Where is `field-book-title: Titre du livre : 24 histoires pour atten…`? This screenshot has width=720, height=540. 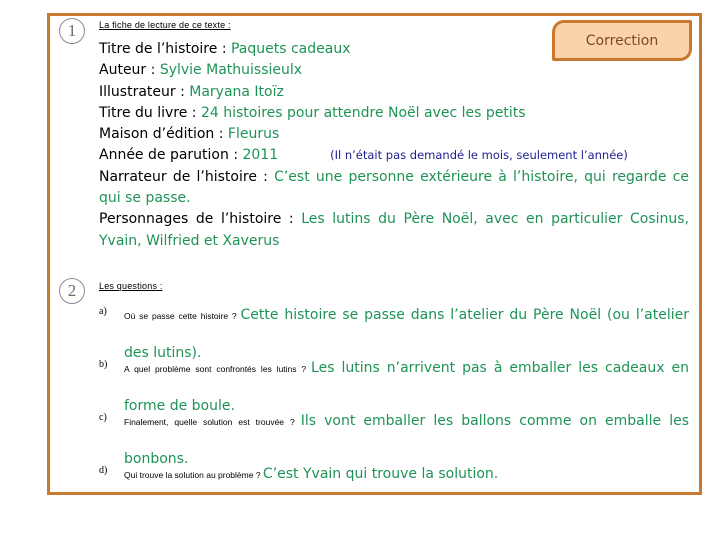
field-book-title: Titre du livre : 24 histoires pour atten… is located at coordinates (394, 113).